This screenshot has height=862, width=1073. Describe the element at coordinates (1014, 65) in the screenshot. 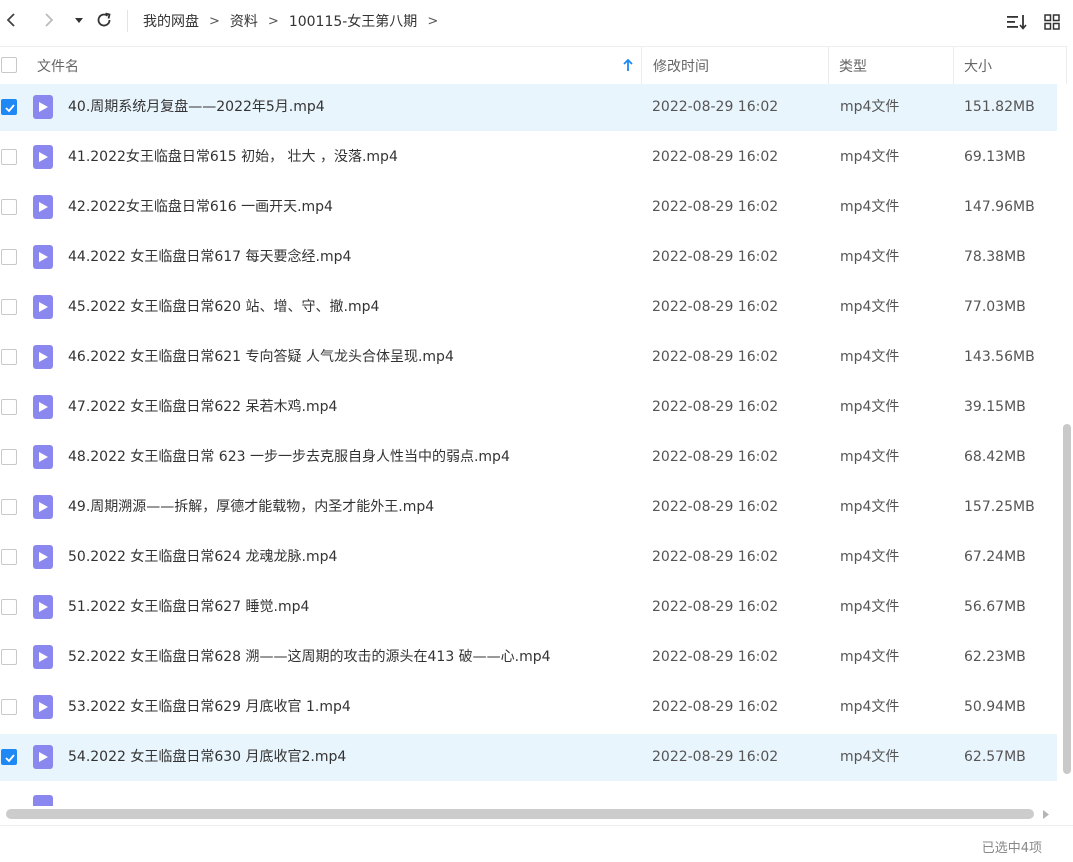

I see `column-header-size: 大小` at that location.